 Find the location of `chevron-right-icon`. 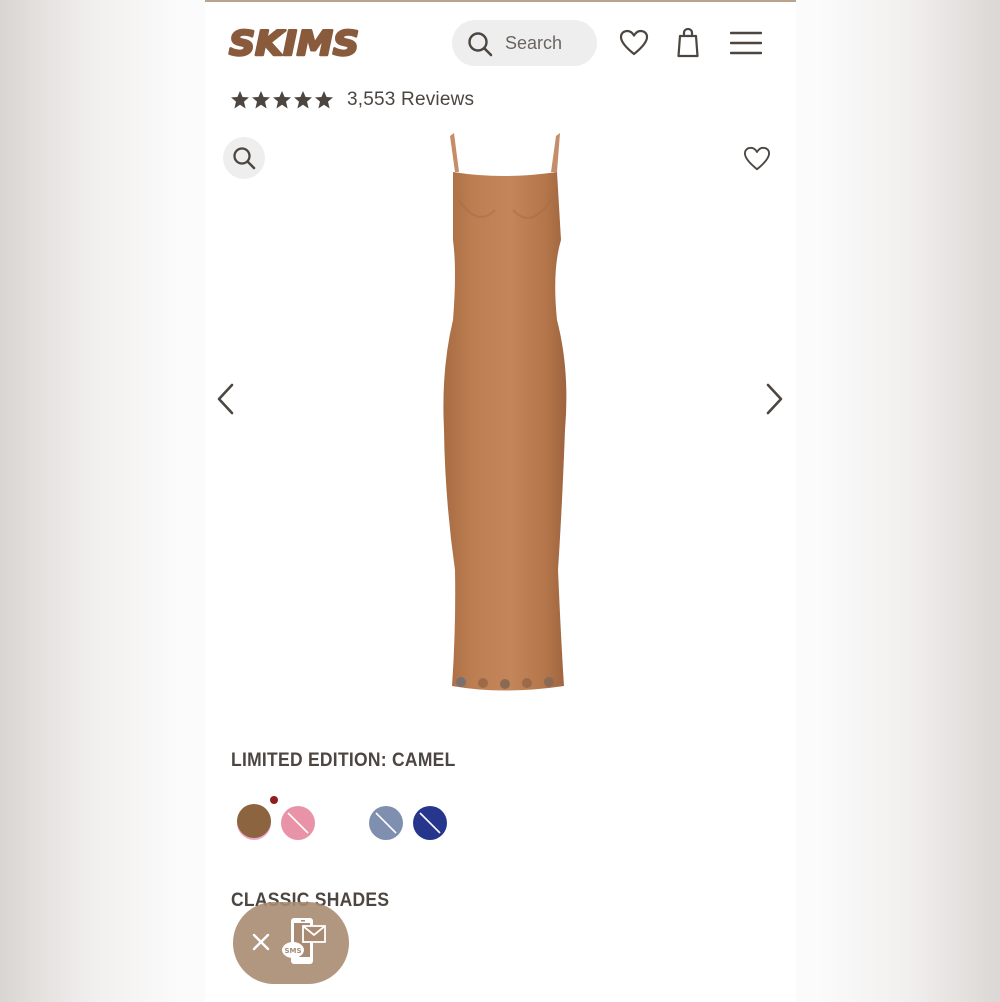

chevron-right-icon is located at coordinates (774, 399).